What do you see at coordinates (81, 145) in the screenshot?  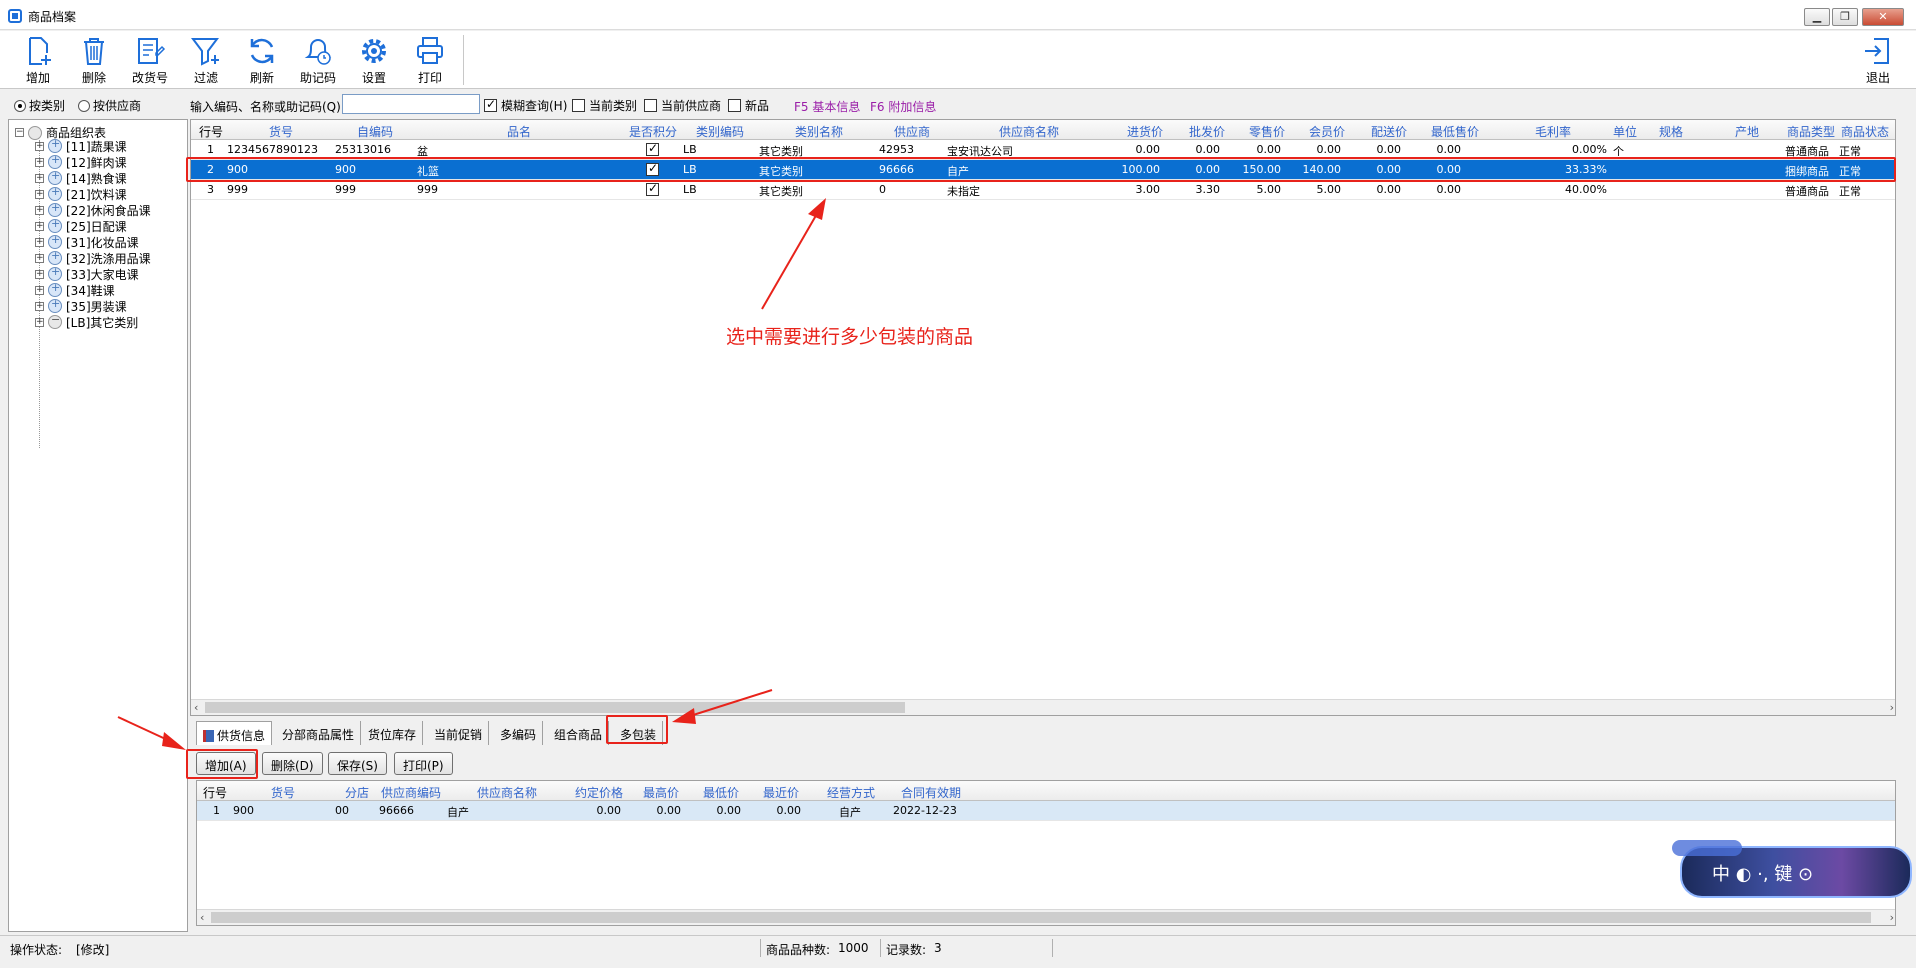 I see `tree-item: + [11]蔬果课` at bounding box center [81, 145].